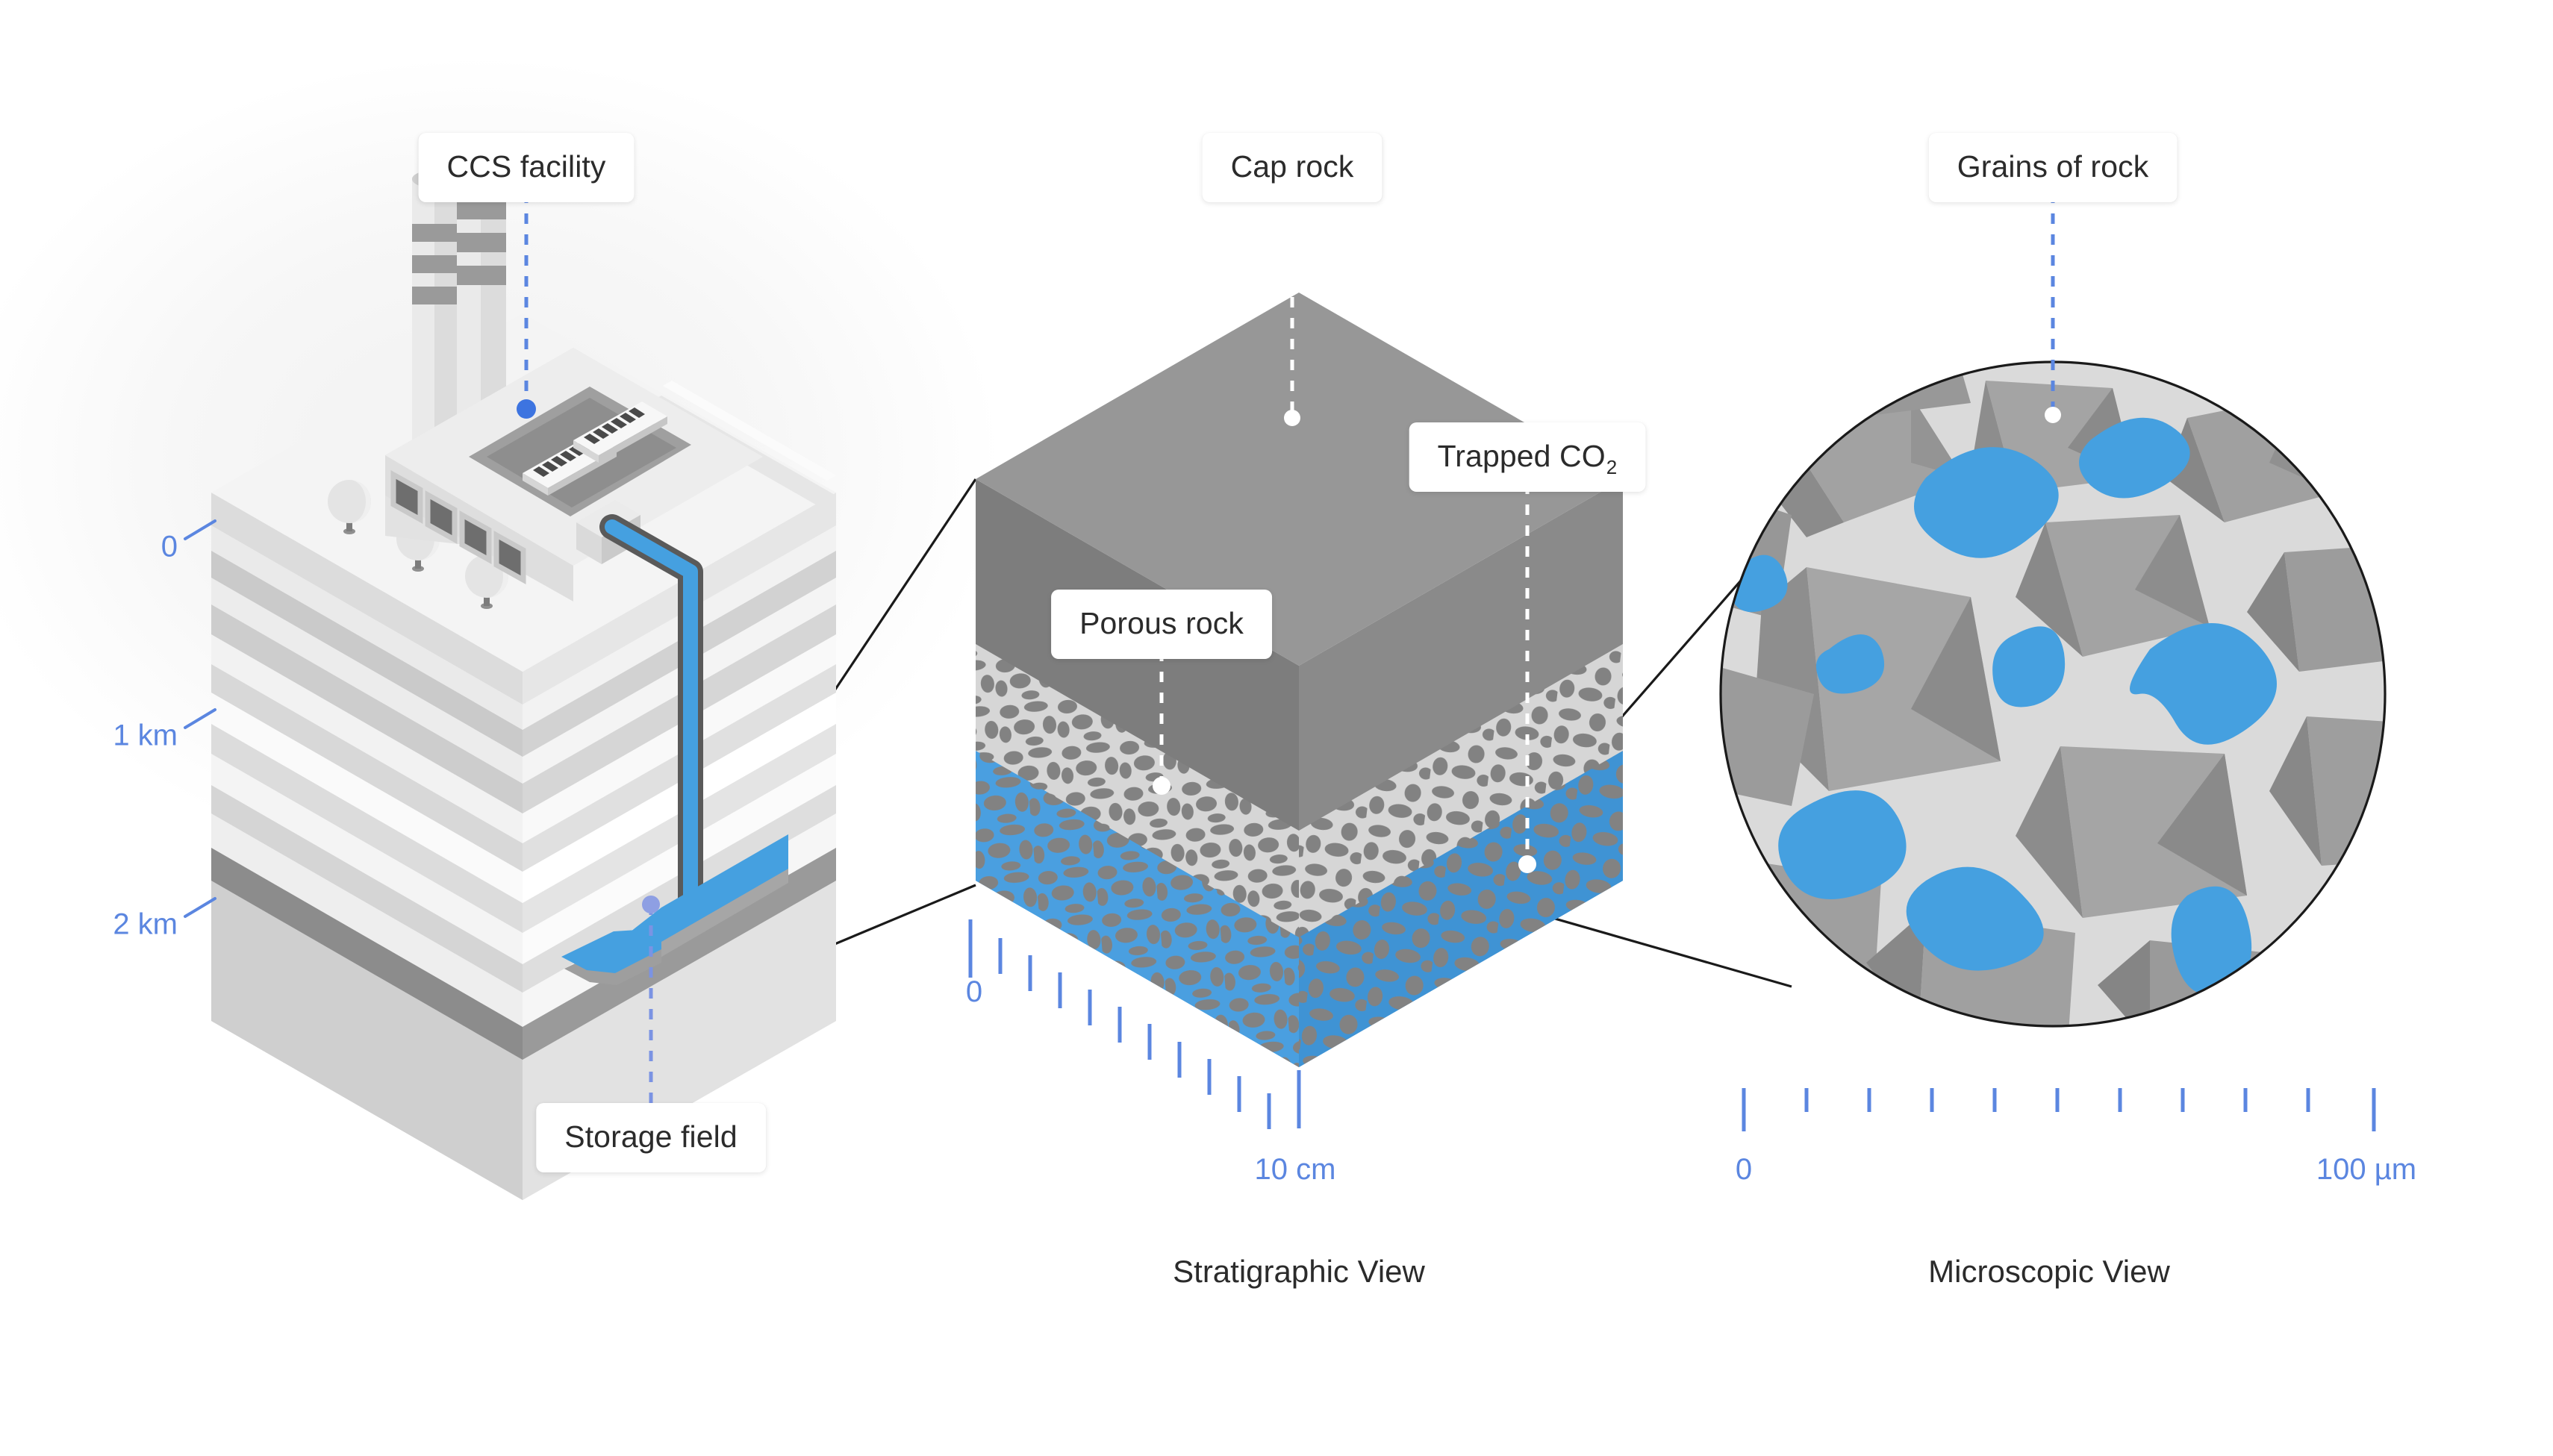  I want to click on caption-stratigraphic-view: Stratigraphic View, so click(1299, 1272).